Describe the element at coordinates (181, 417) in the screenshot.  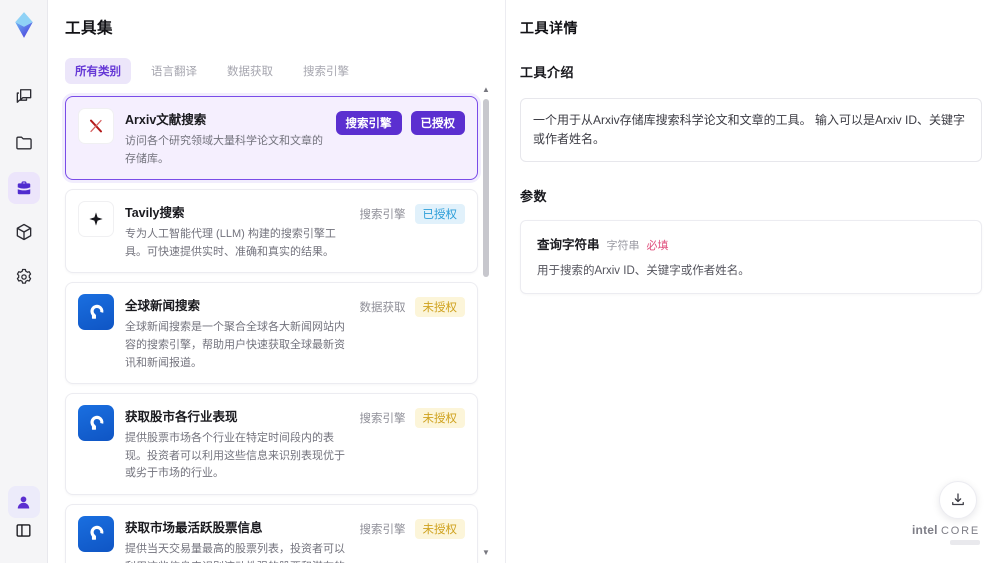
I see `tool-name: 获取股市各行业表现` at that location.